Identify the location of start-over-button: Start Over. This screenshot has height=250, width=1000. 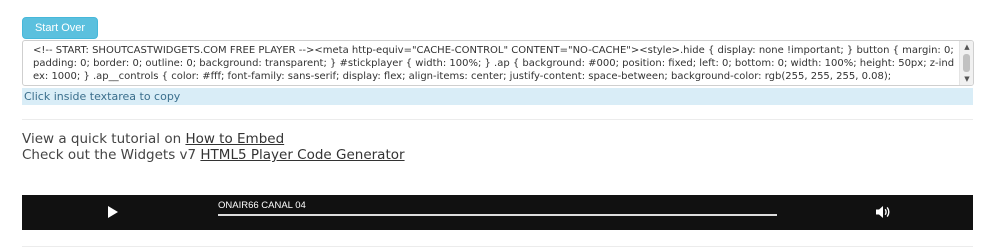
(60, 28).